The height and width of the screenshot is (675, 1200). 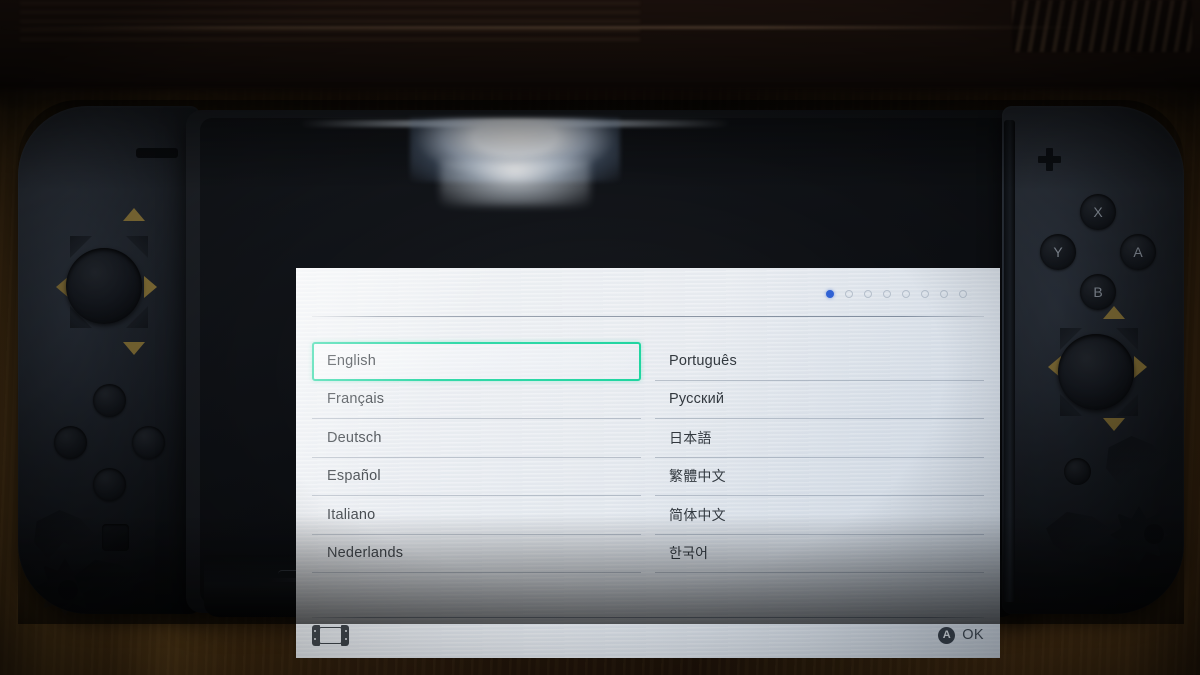 What do you see at coordinates (476, 554) in the screenshot?
I see `language-option-nederlands: Nederlands` at bounding box center [476, 554].